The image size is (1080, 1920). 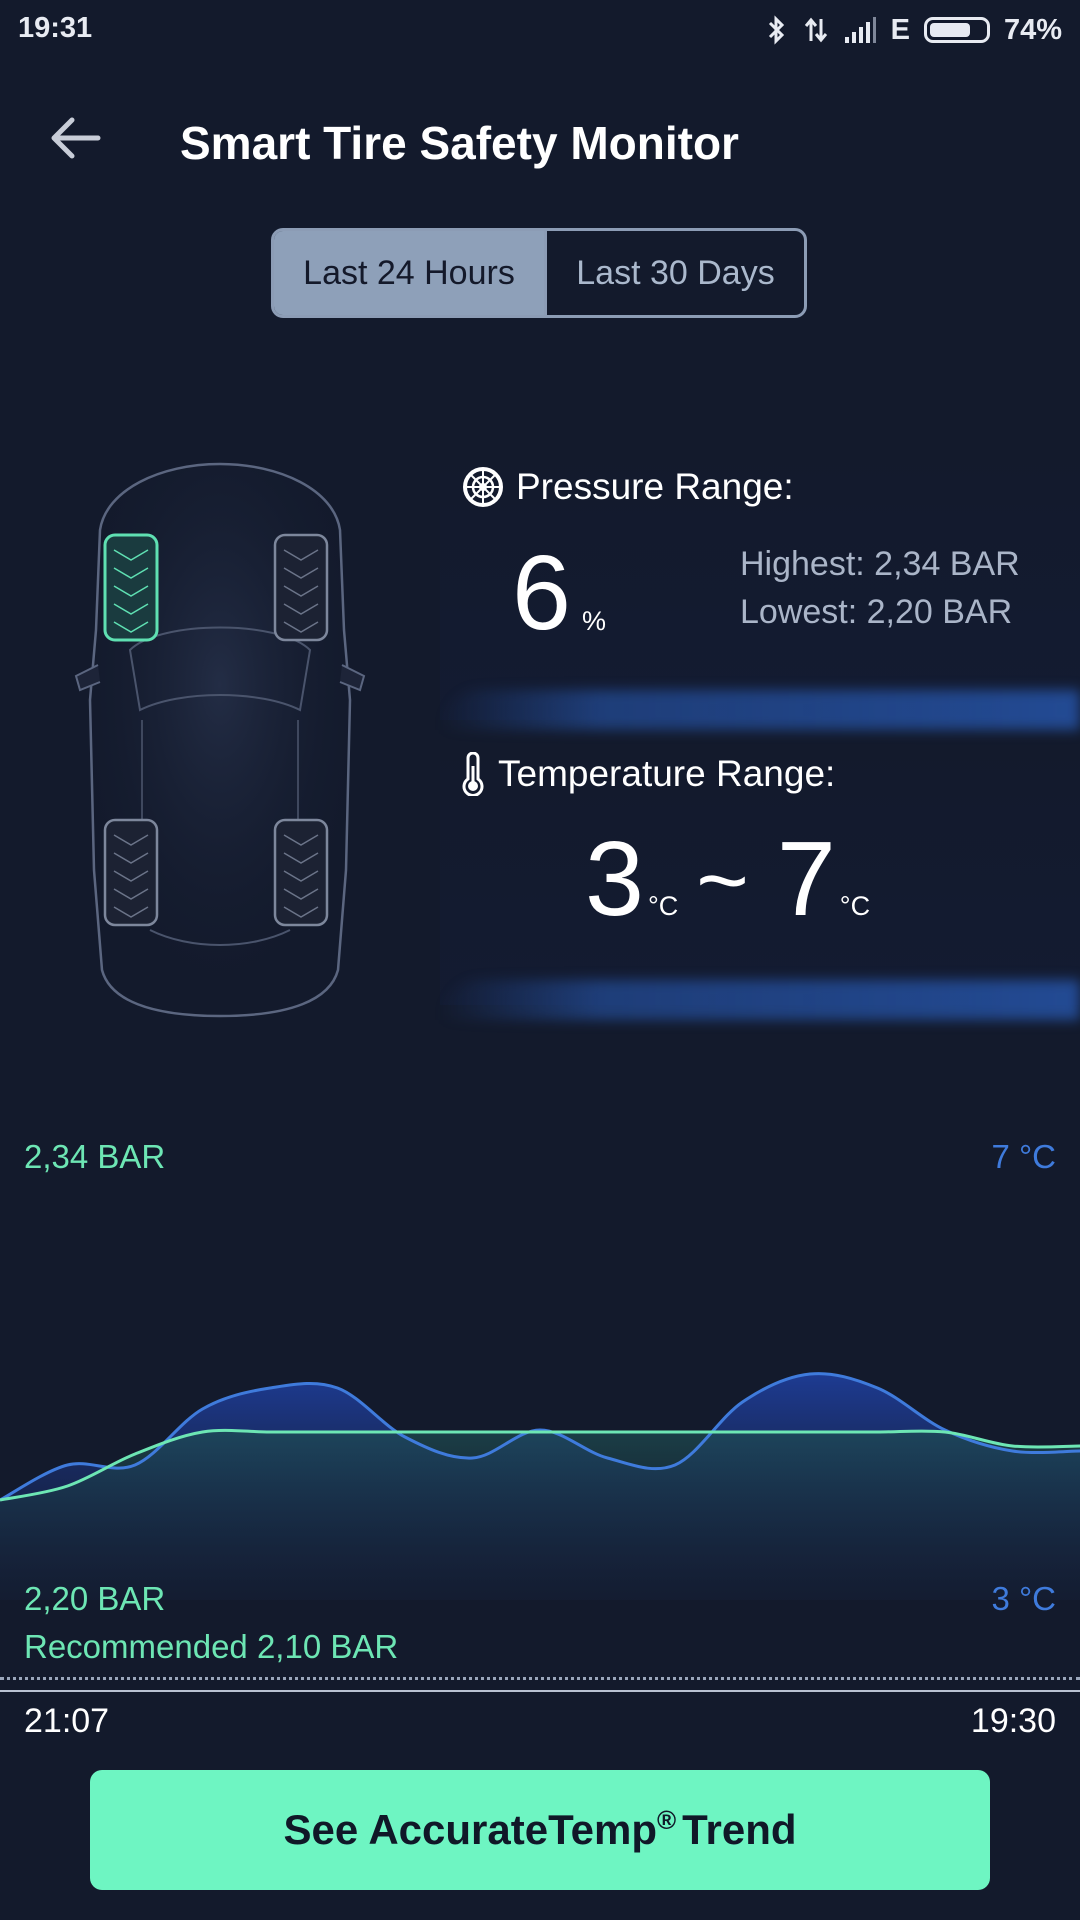 I want to click on chart-time-start: 21:07, so click(x=67, y=1721).